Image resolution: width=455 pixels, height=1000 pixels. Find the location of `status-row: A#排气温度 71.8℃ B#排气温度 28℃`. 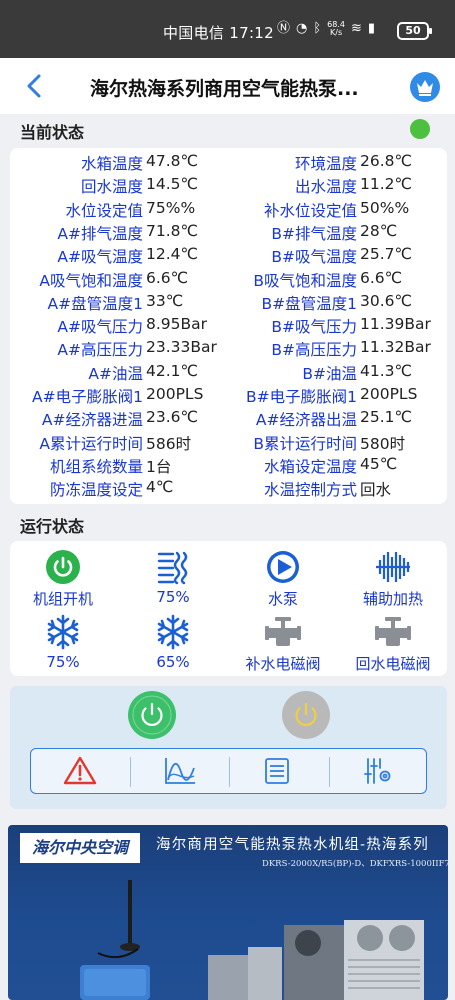

status-row: A#排气温度 71.8℃ B#排气温度 28℃ is located at coordinates (228, 233).